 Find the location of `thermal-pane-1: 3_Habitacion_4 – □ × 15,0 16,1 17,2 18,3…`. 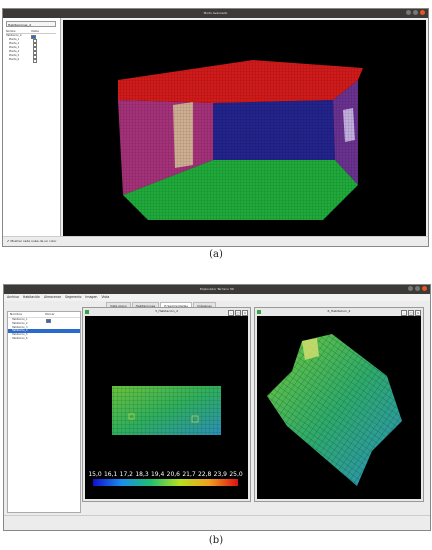

thermal-pane-1: 3_Habitacion_4 – □ × 15,0 16,1 17,2 18,3… is located at coordinates (166, 404).